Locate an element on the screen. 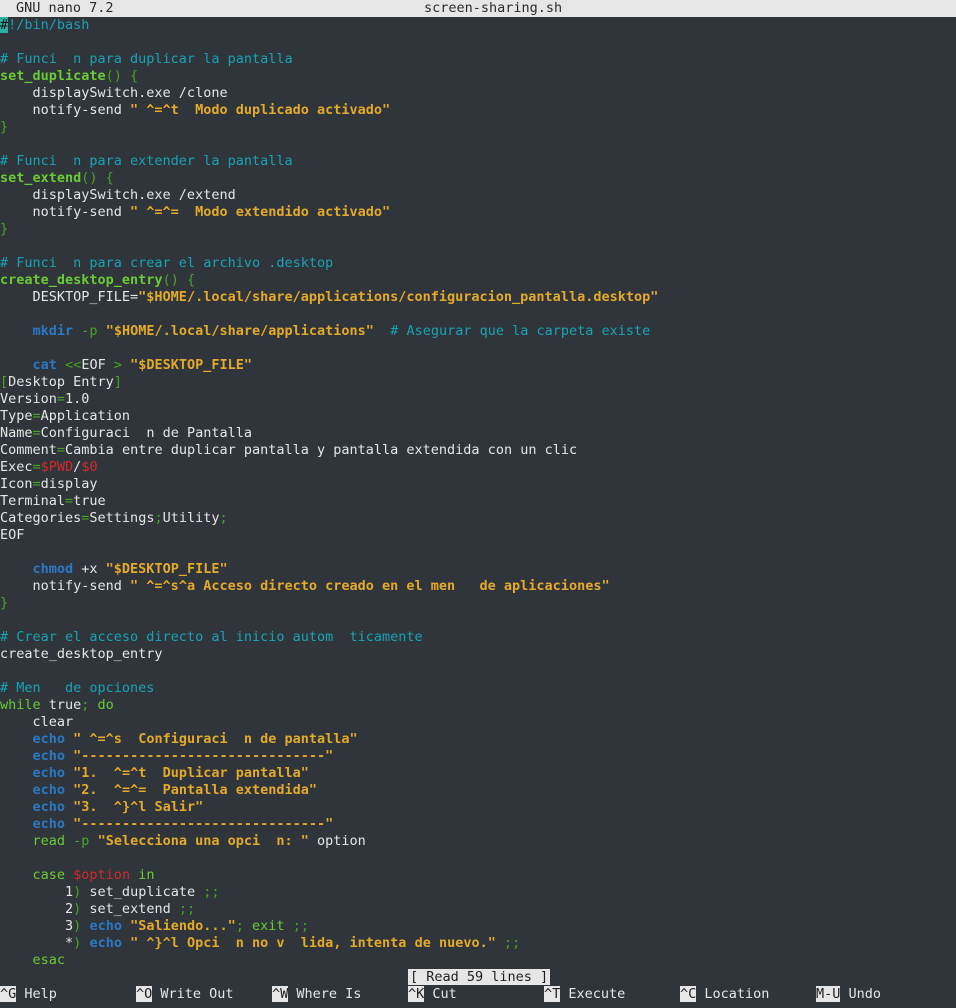  code-token: Name is located at coordinates (16, 433).